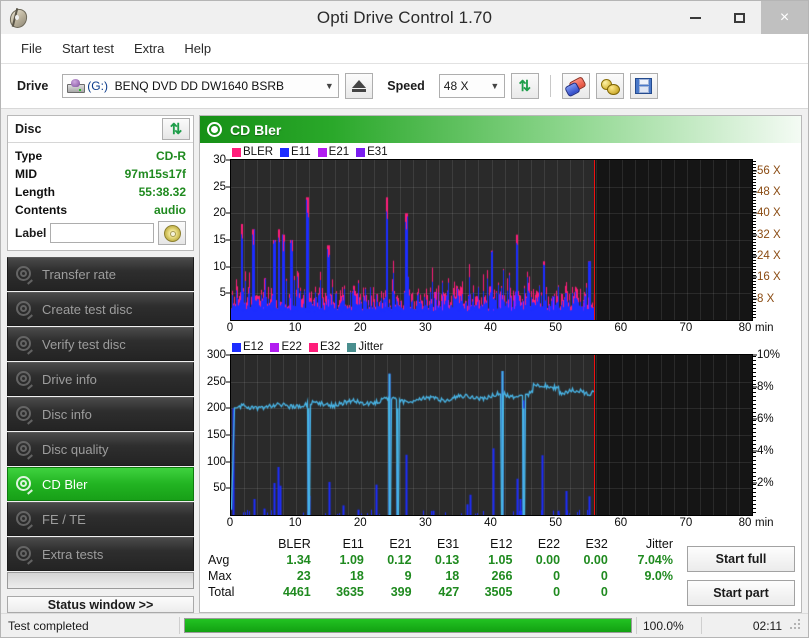  Describe the element at coordinates (330, 347) in the screenshot. I see `legend-label: E32` at that location.